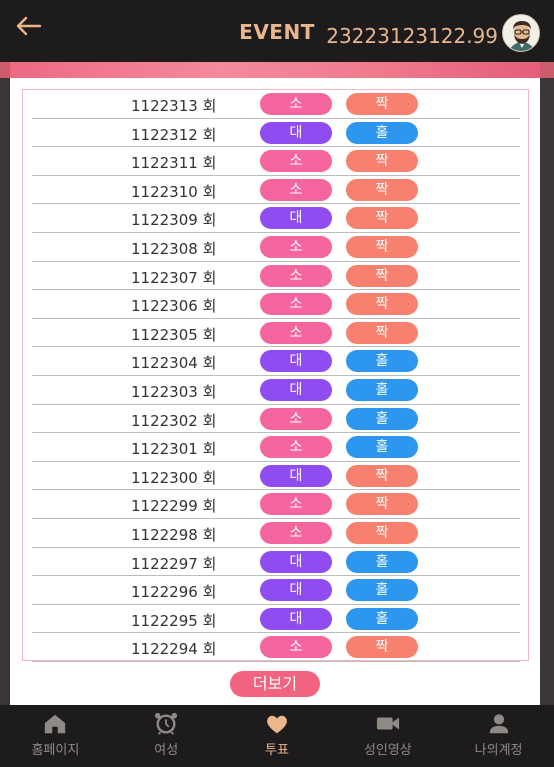  I want to click on top-header: EVENT 23223123122.99, so click(277, 31).